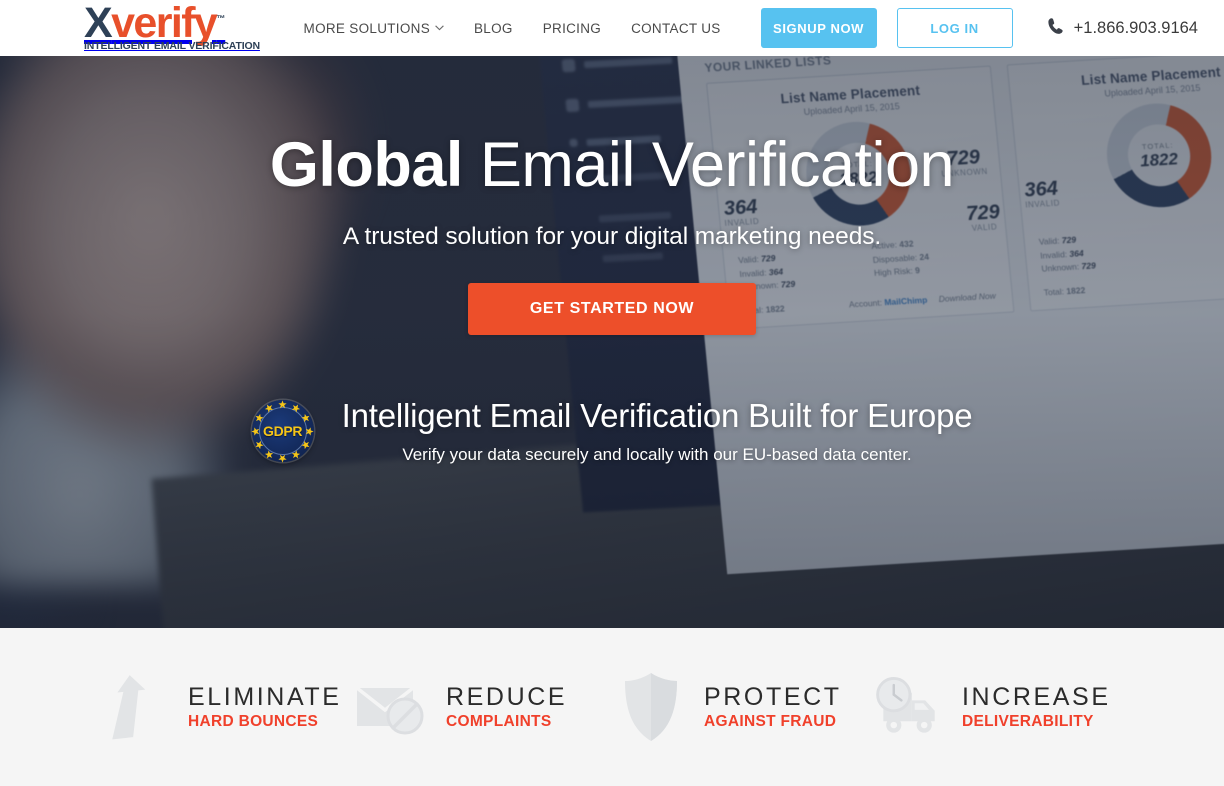 This screenshot has height=786, width=1224. I want to click on feature-title: REDUCE, so click(507, 697).